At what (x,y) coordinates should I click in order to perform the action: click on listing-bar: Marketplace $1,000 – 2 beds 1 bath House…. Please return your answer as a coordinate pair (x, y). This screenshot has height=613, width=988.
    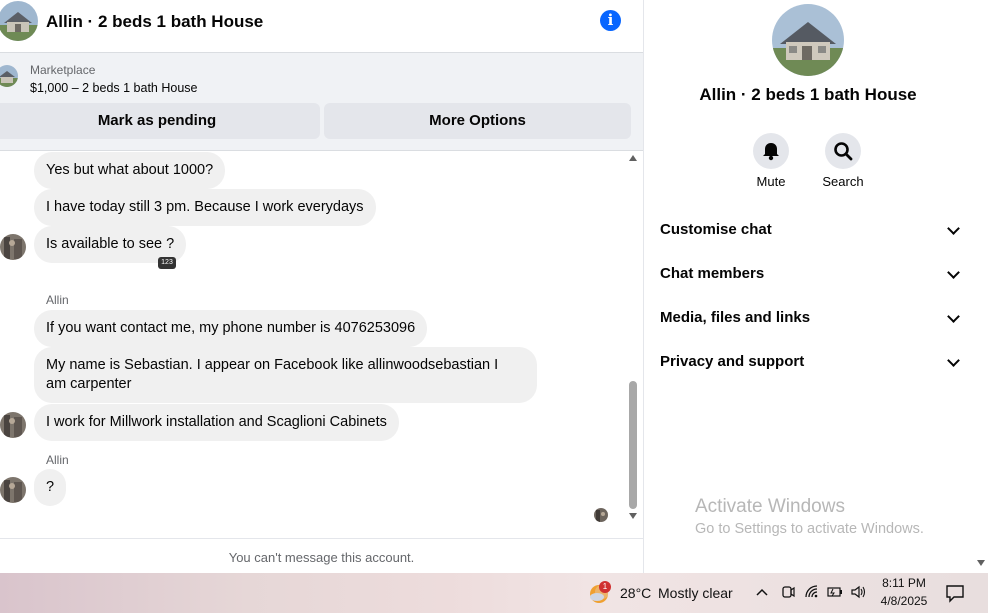
    Looking at the image, I should click on (321, 102).